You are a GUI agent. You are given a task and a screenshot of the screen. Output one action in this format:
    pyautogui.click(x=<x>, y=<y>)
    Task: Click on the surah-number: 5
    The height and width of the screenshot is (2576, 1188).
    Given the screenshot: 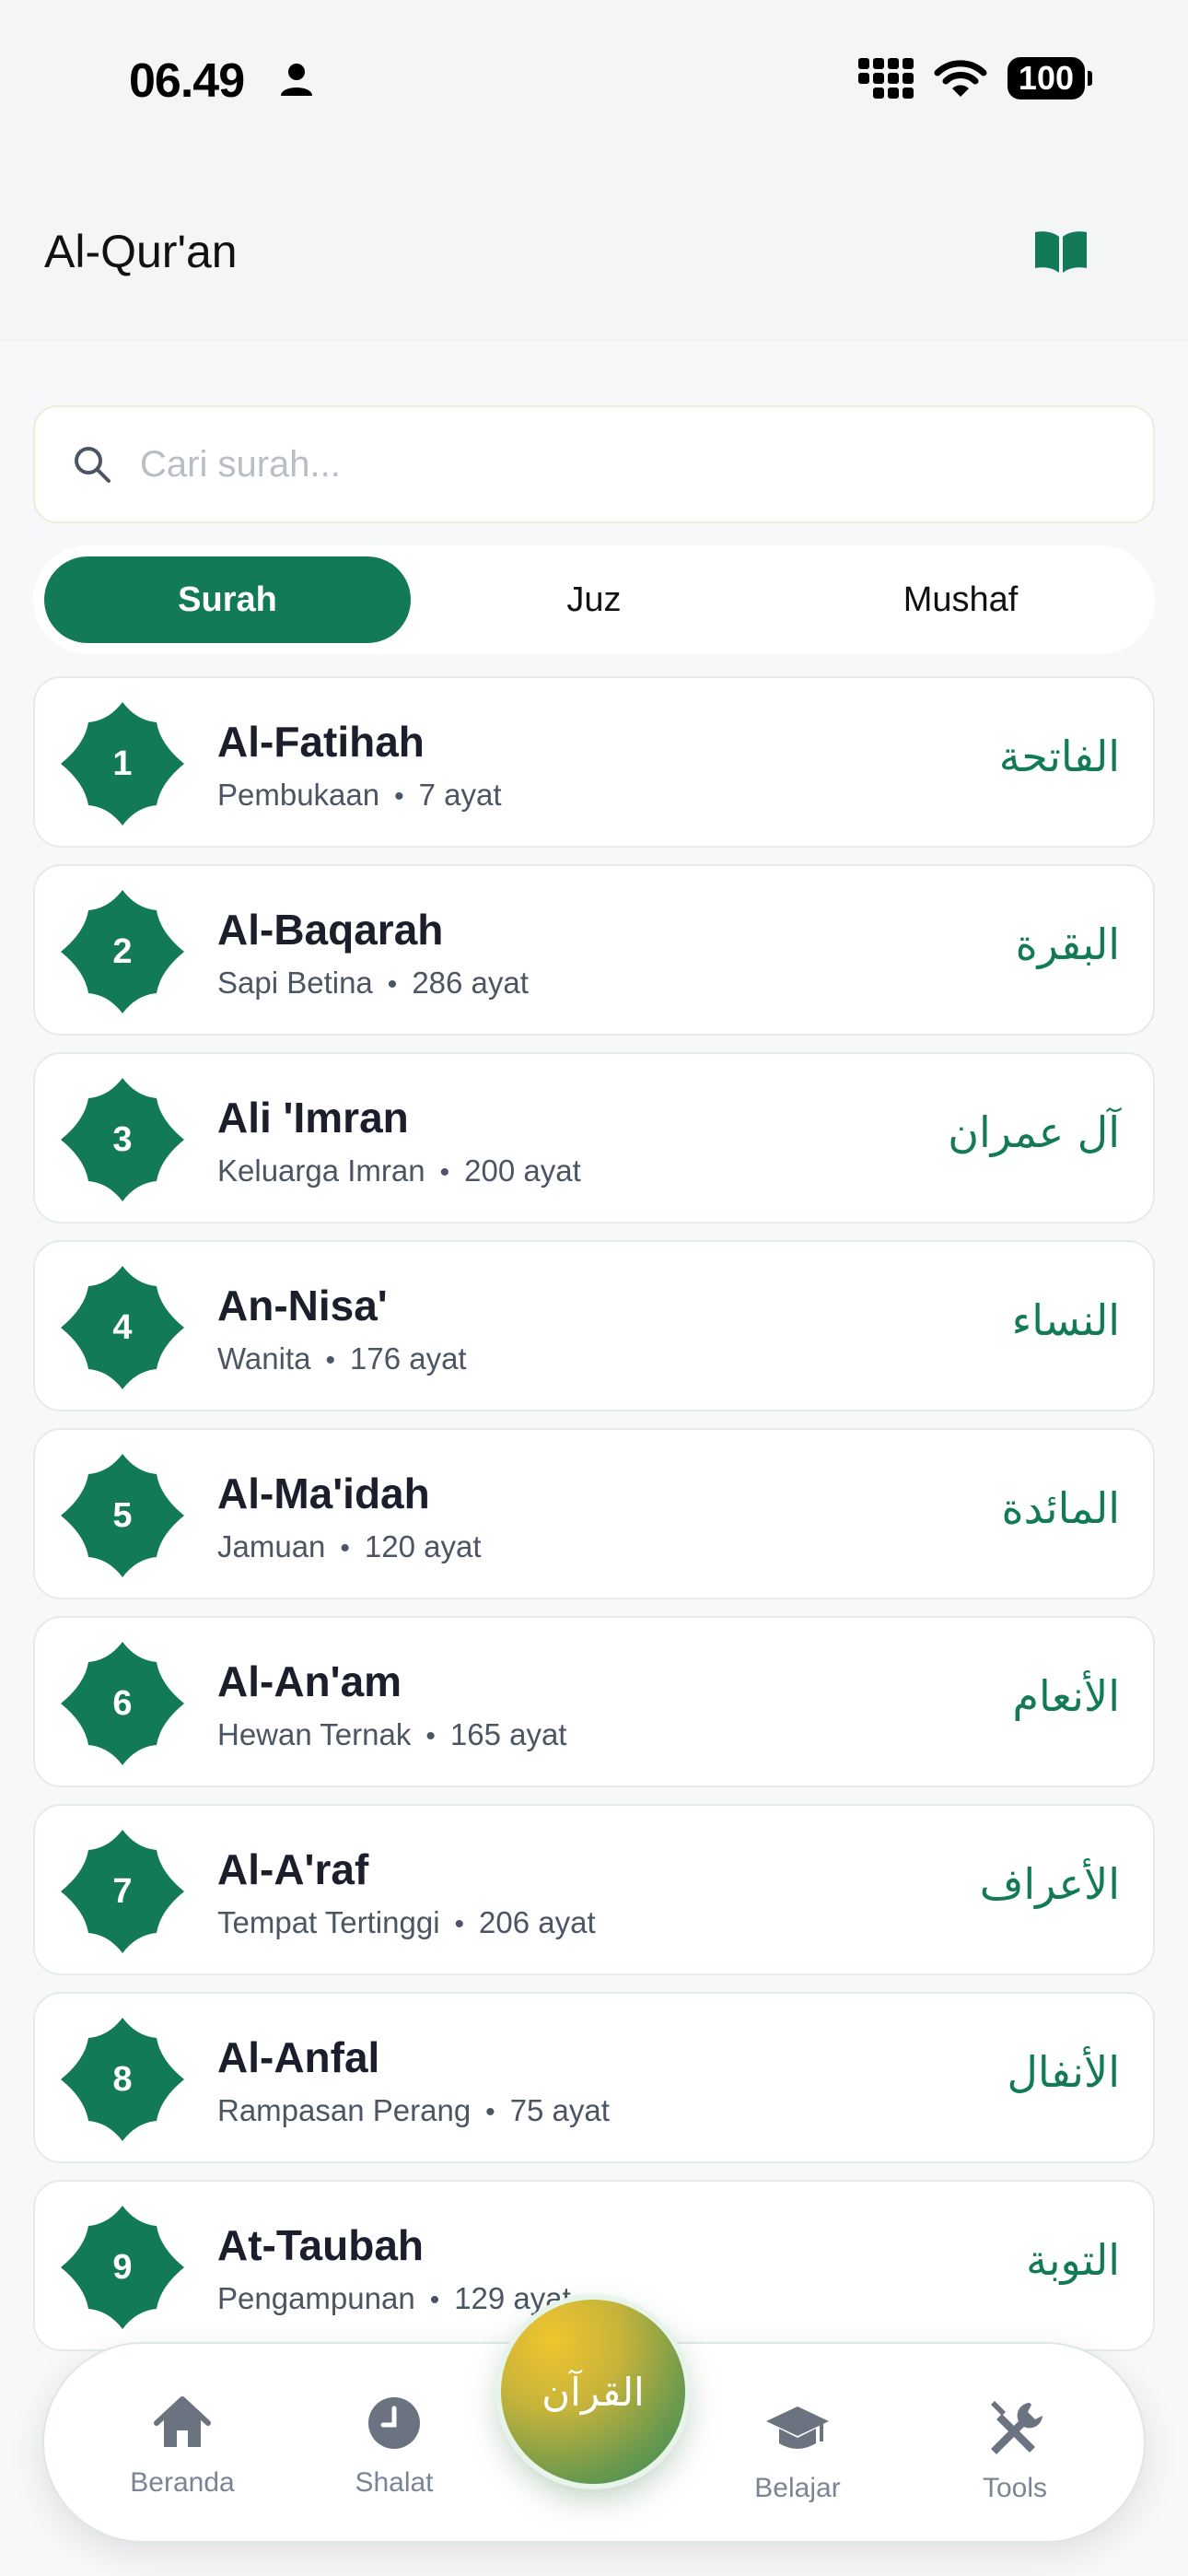 What is the action you would take?
    pyautogui.click(x=122, y=1515)
    